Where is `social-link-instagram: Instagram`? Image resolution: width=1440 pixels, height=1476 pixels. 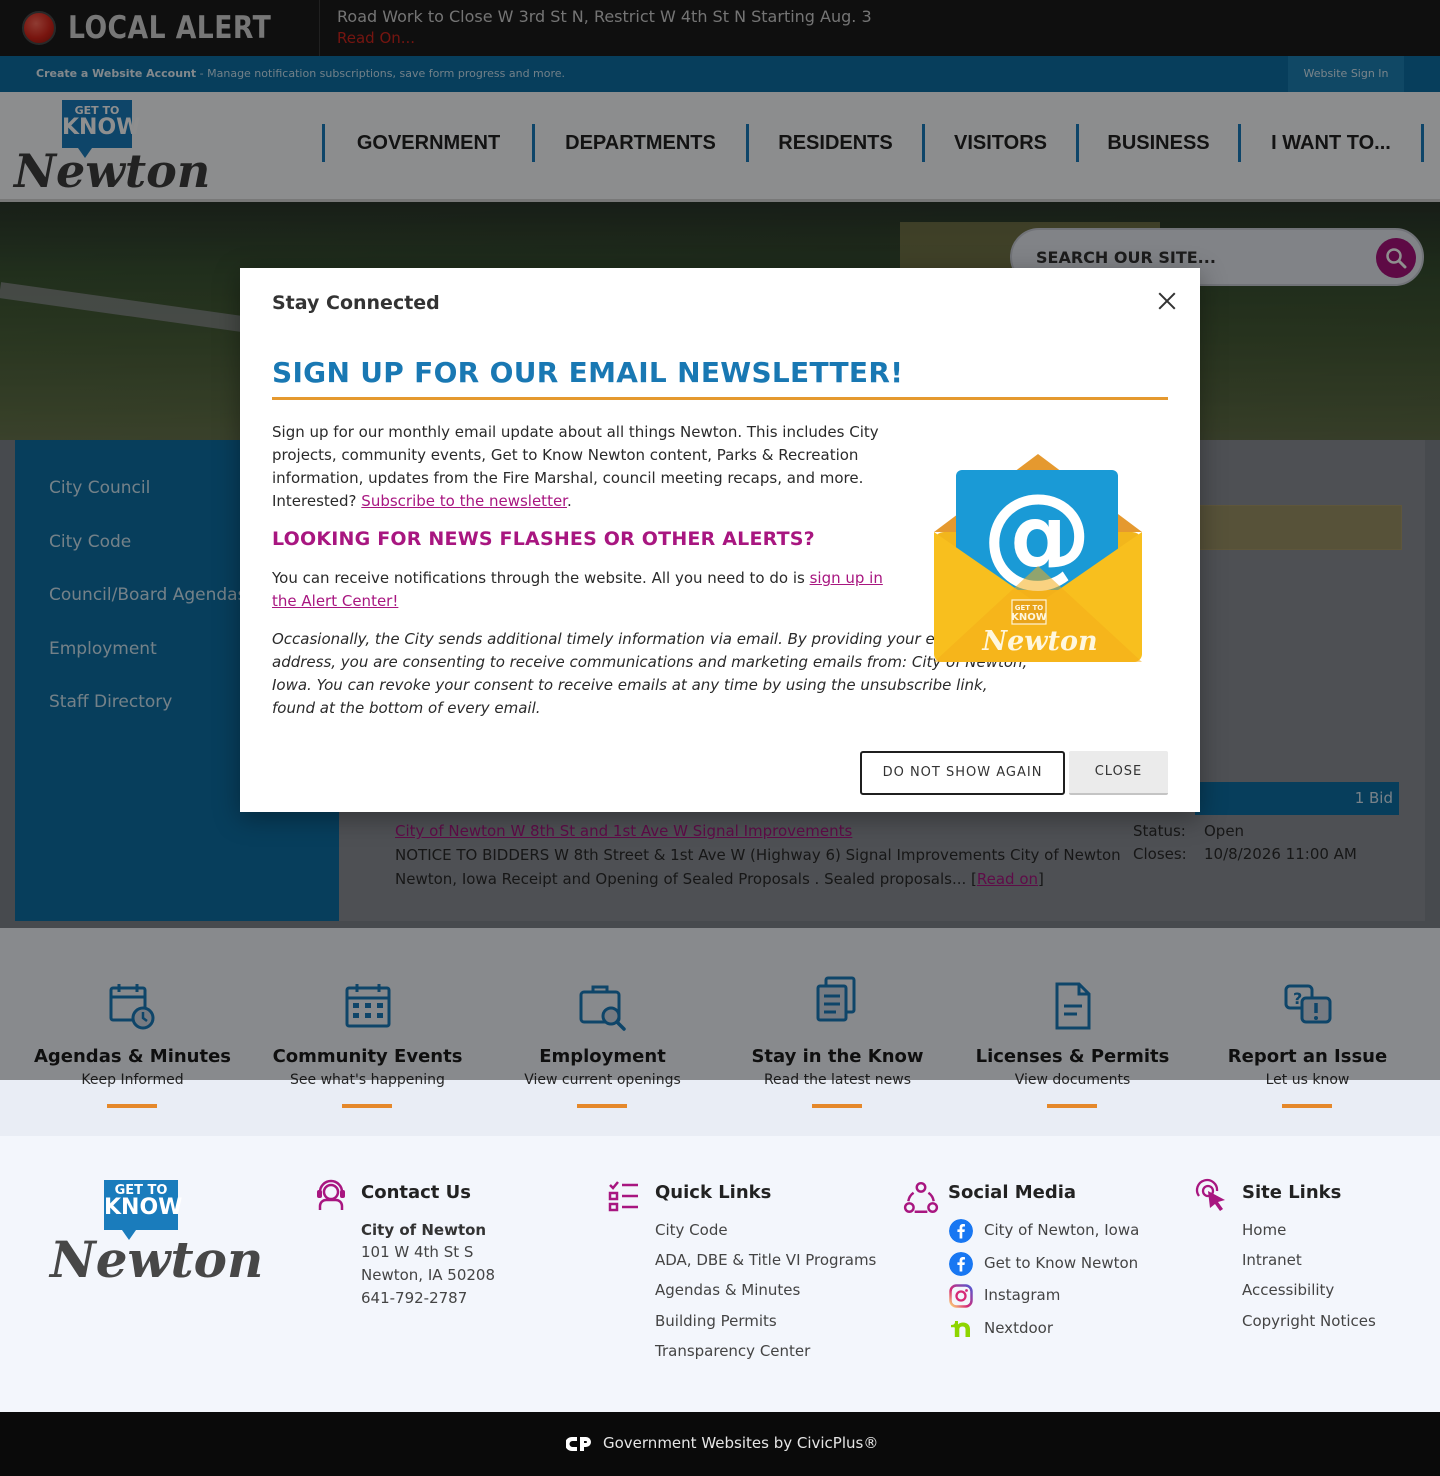
social-link-instagram: Instagram is located at coordinates (1022, 1295).